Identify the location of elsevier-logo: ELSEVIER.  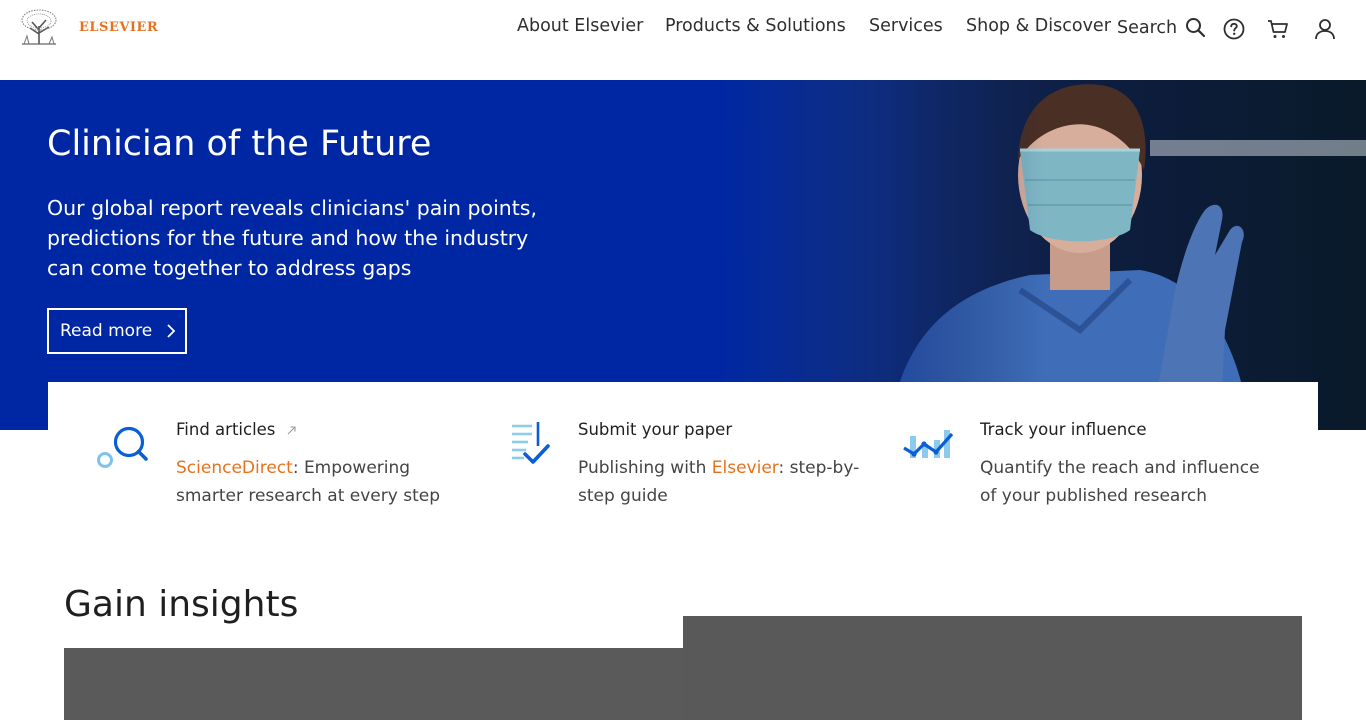
(88, 27).